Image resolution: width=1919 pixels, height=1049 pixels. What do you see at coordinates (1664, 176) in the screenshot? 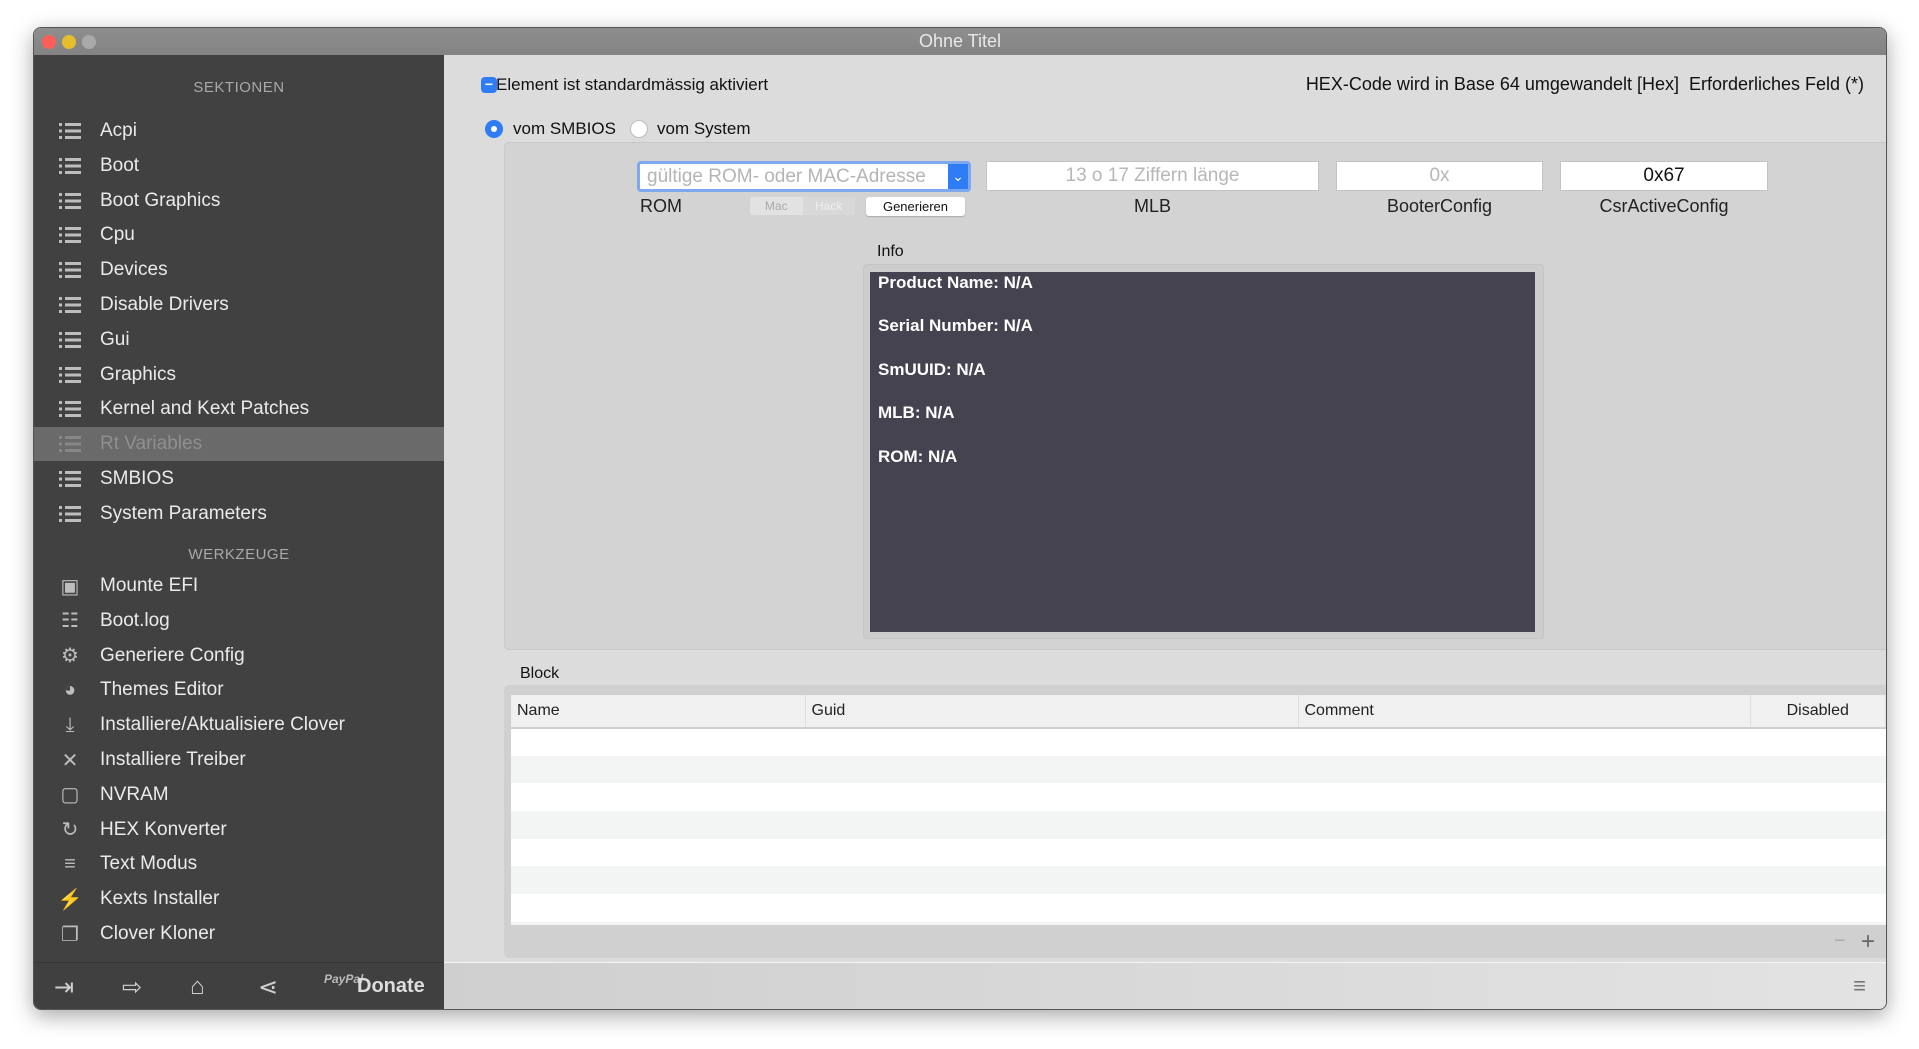
I see `csractiveconfig-input: 0x67` at bounding box center [1664, 176].